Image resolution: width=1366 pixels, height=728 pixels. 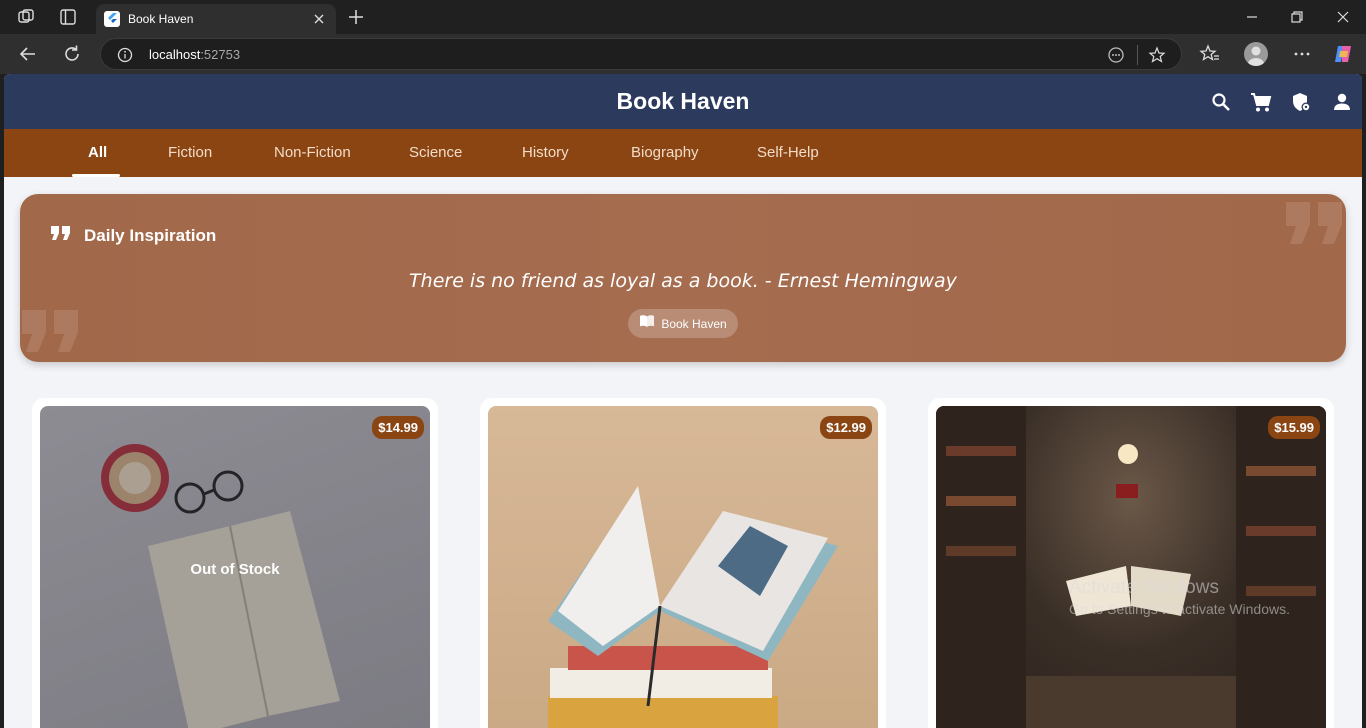 What do you see at coordinates (1343, 54) in the screenshot?
I see `copilot-icon` at bounding box center [1343, 54].